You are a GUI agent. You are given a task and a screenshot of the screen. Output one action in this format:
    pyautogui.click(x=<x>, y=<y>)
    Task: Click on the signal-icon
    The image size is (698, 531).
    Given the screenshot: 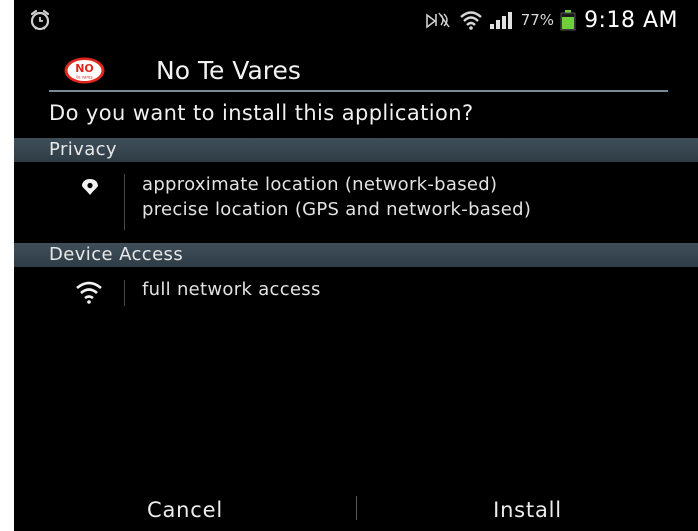 What is the action you would take?
    pyautogui.click(x=500, y=20)
    